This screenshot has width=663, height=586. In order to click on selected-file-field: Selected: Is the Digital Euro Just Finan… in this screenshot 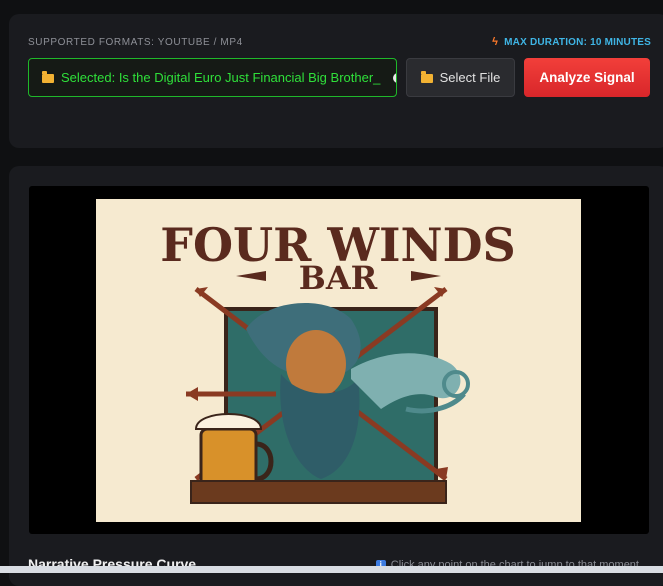, I will do `click(212, 77)`.